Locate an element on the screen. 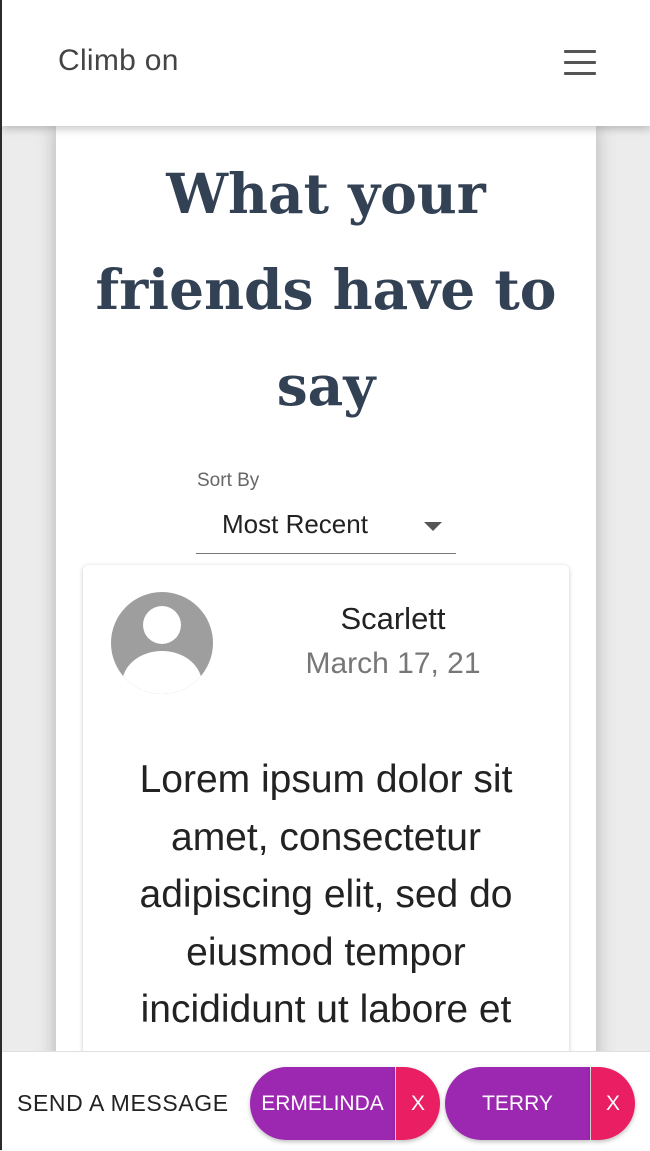 Image resolution: width=650 pixels, height=1151 pixels. recipient-chip-name: TERRY is located at coordinates (517, 1103).